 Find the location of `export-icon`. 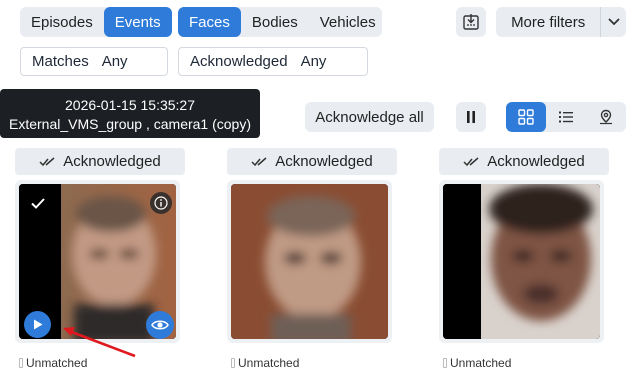

export-icon is located at coordinates (471, 22).